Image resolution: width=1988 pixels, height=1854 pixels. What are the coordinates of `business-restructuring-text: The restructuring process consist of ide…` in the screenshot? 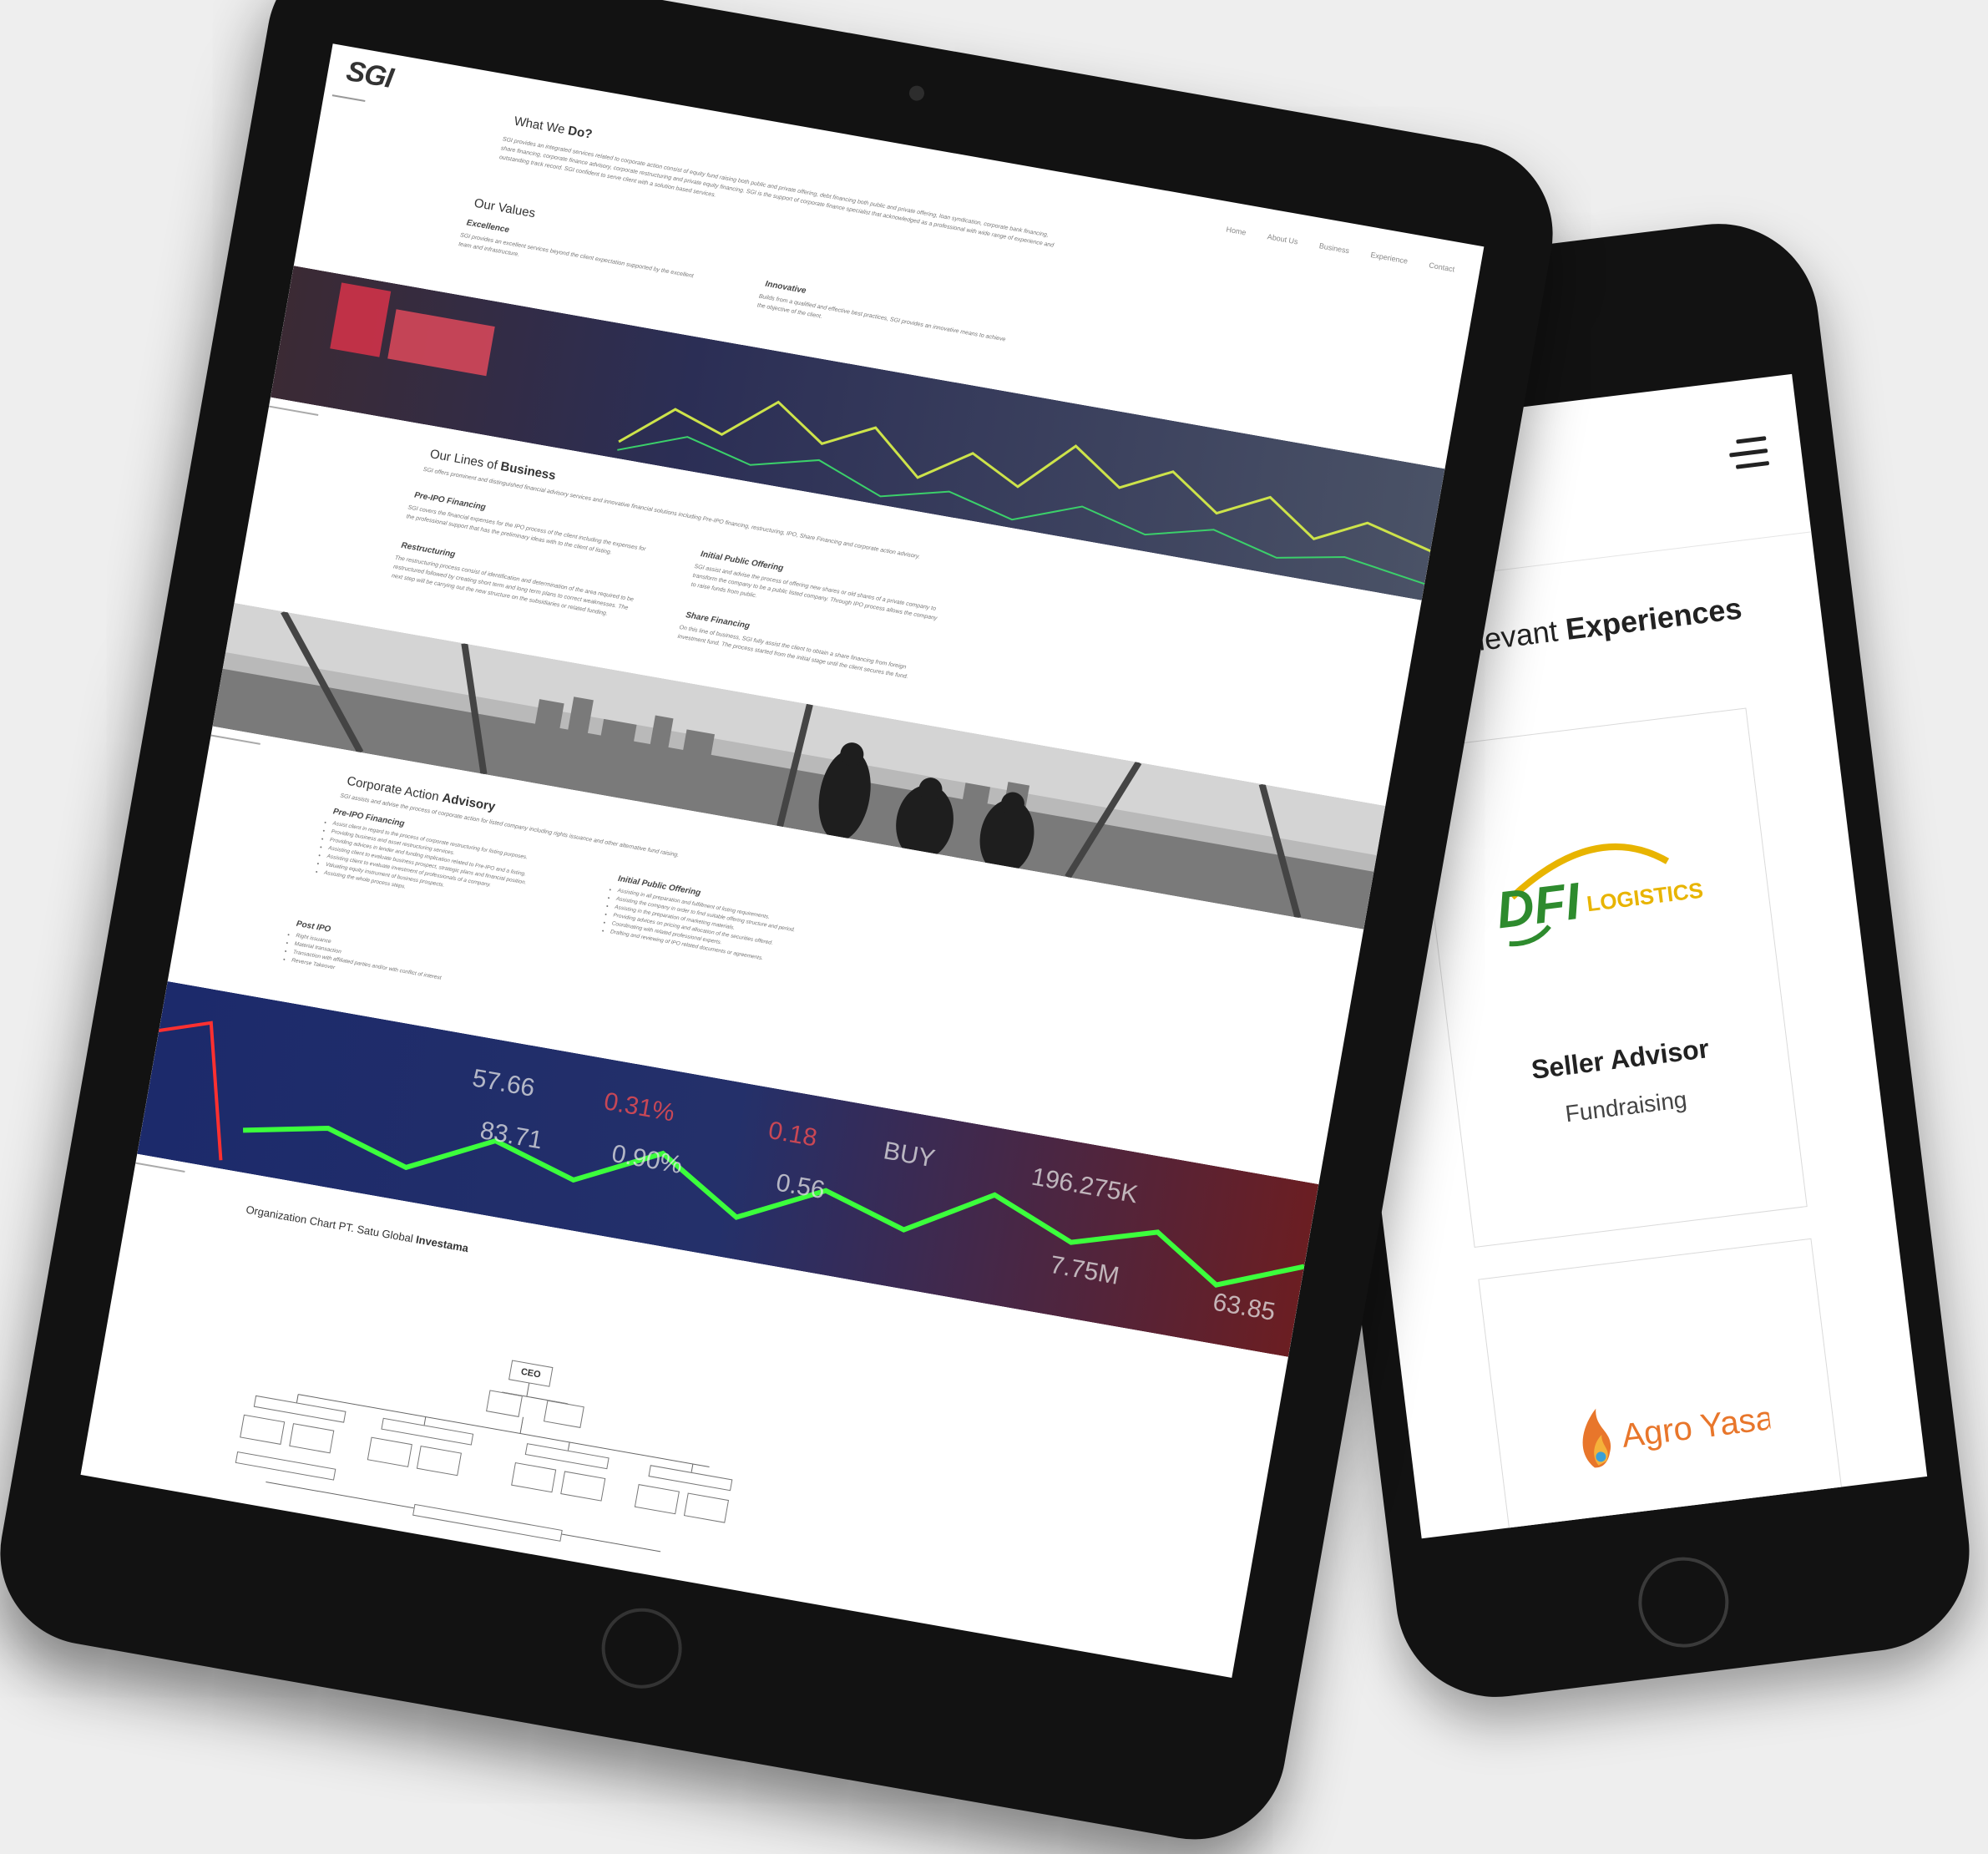 It's located at (513, 586).